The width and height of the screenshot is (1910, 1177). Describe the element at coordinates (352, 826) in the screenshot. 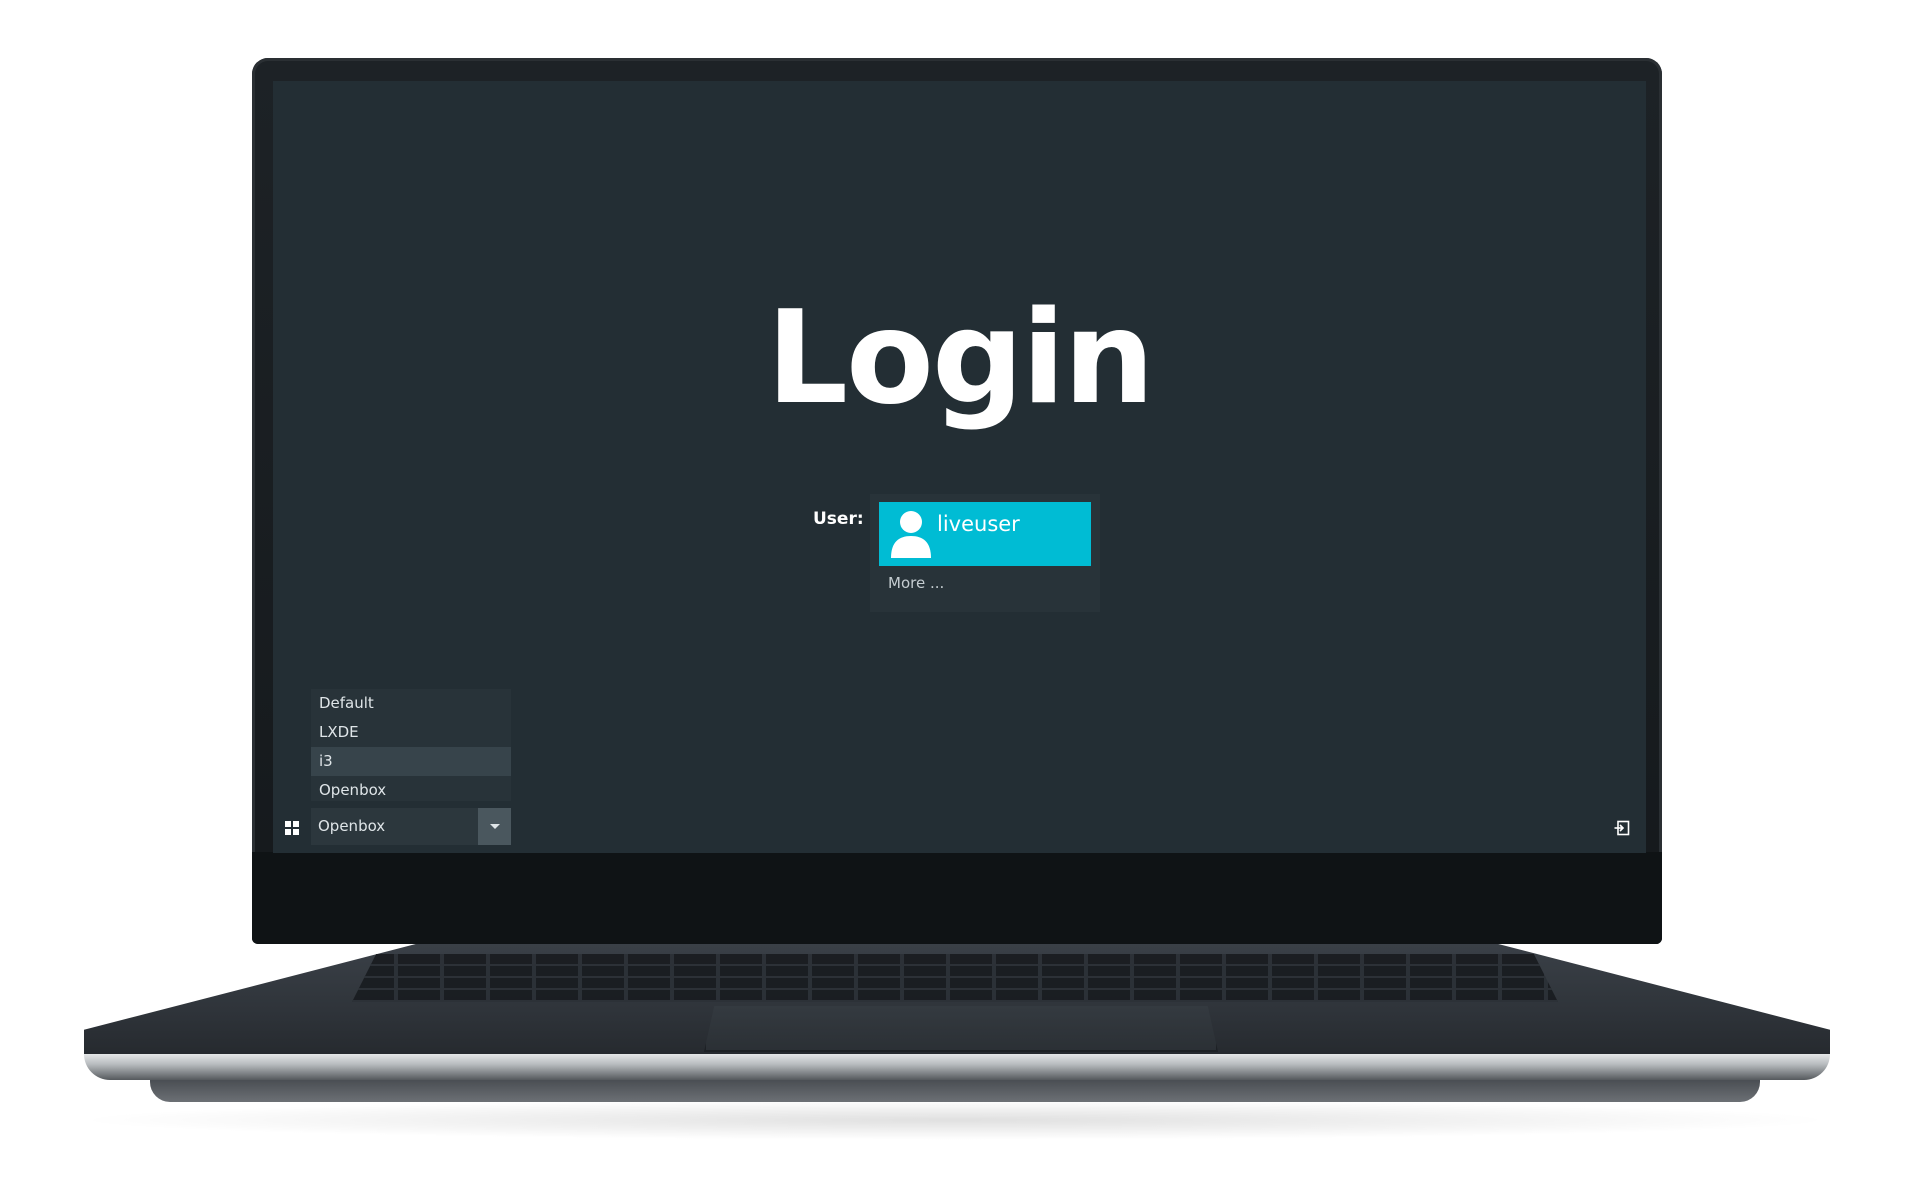

I see `session-selected-value: Openbox` at that location.